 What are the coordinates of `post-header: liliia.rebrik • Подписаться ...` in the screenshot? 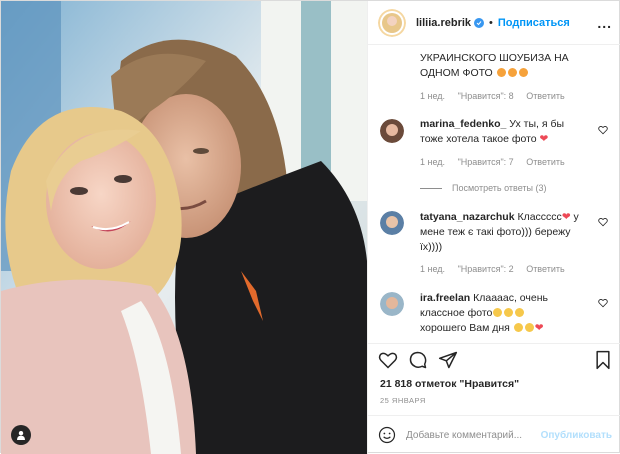 It's located at (494, 23).